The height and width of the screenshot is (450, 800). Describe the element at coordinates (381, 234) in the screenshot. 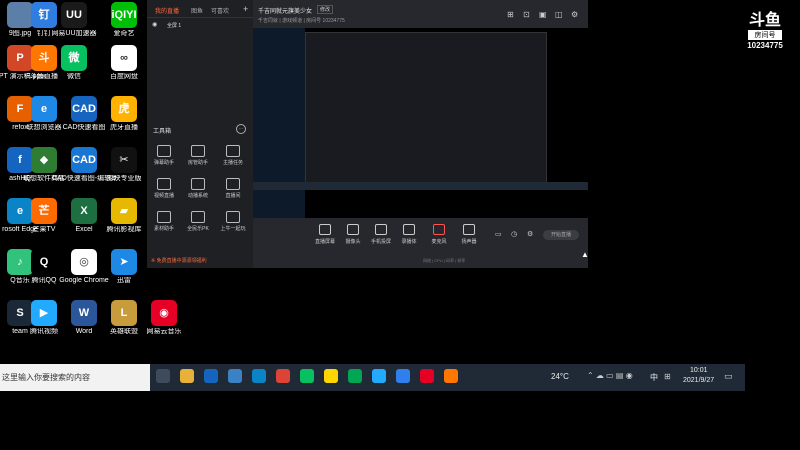

I see `phone-cast-button: 手机投屏` at that location.